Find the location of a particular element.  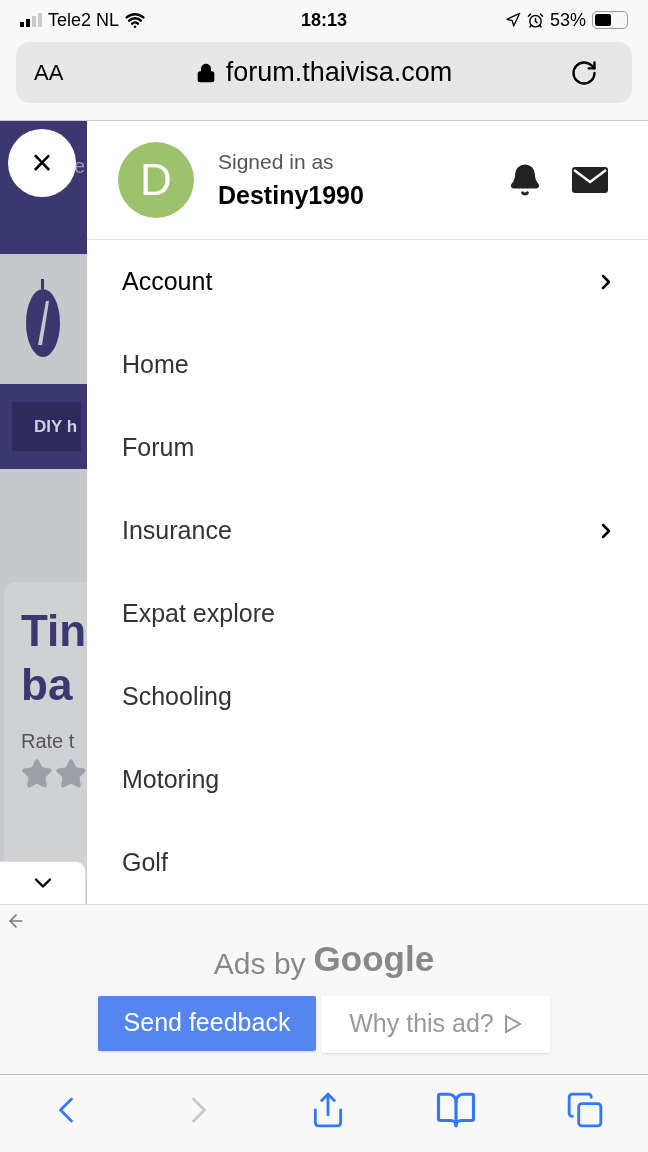

brand-name: Google is located at coordinates (374, 959).